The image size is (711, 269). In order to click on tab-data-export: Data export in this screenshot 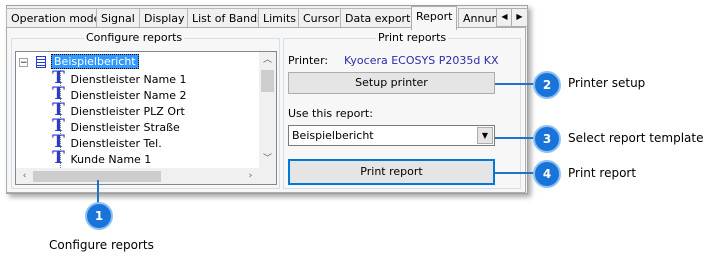, I will do `click(378, 18)`.